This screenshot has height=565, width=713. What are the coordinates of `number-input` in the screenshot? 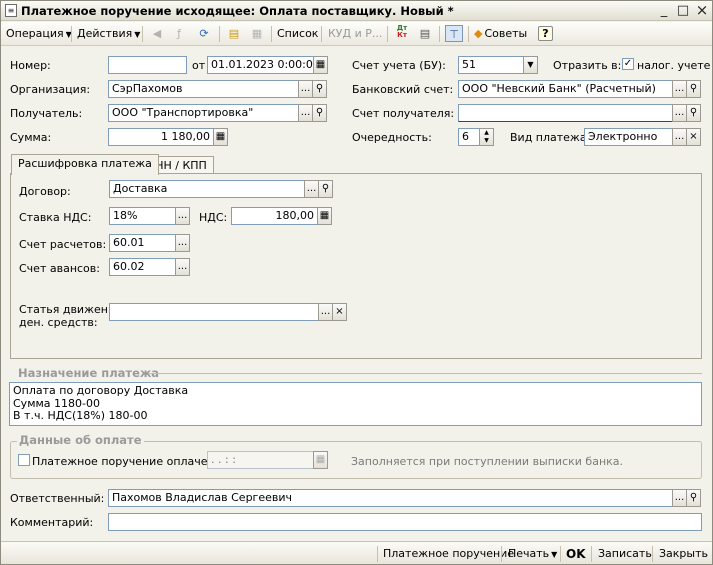 It's located at (147, 65).